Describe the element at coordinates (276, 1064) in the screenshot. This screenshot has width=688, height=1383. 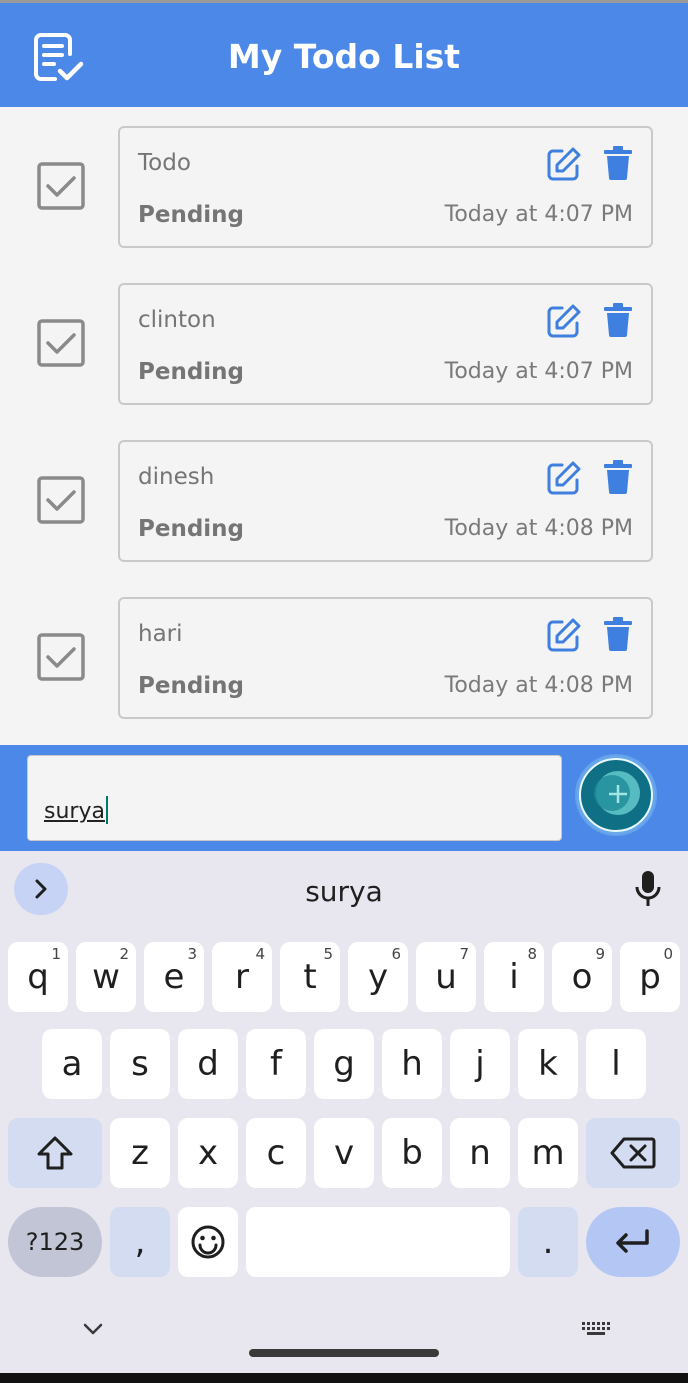
I see `key-f: f` at that location.